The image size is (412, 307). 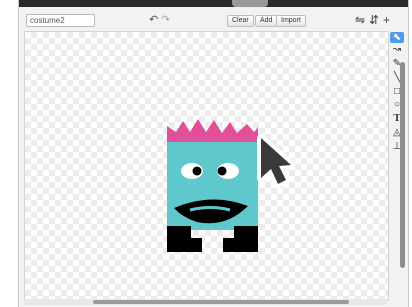 I want to click on import-button: Import, so click(x=291, y=21).